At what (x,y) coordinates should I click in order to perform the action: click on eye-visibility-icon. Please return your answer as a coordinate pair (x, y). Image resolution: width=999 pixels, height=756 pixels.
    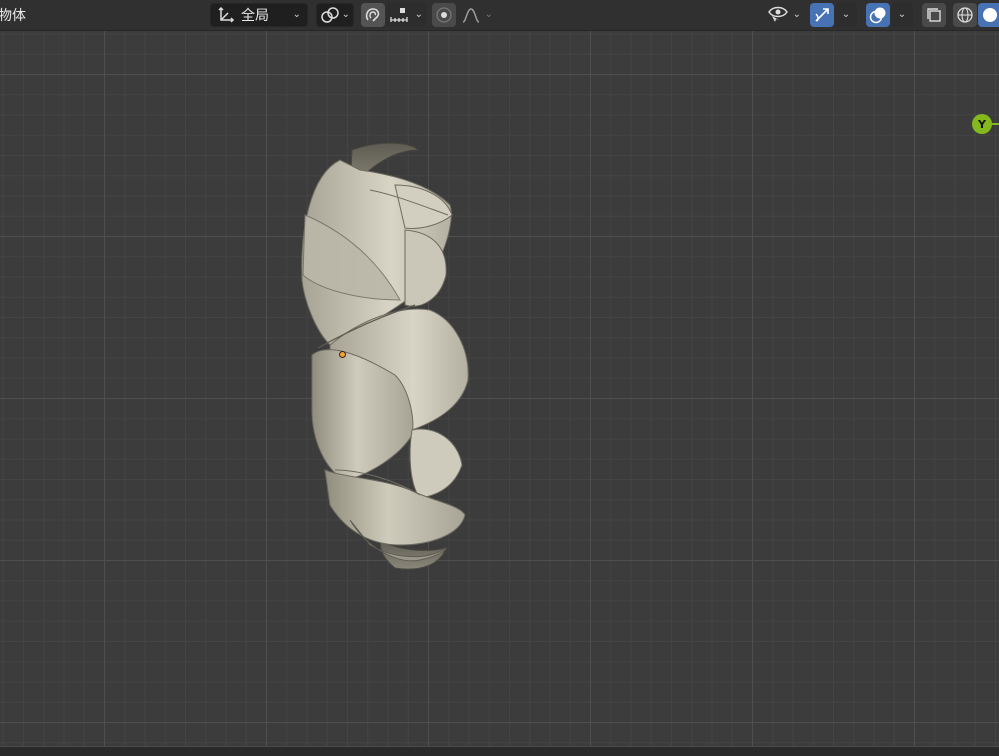
    Looking at the image, I should click on (778, 15).